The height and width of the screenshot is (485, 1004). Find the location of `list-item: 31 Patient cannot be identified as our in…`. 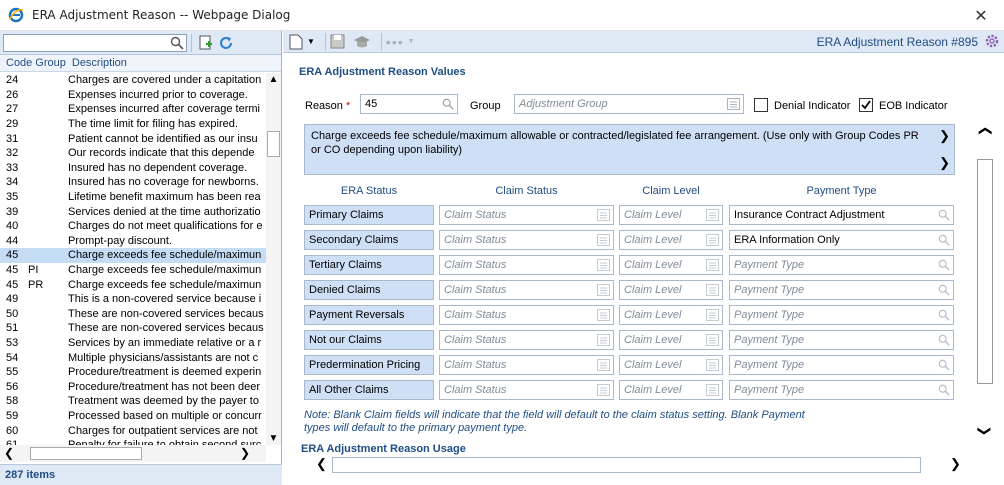

list-item: 31 Patient cannot be identified as our in… is located at coordinates (133, 138).